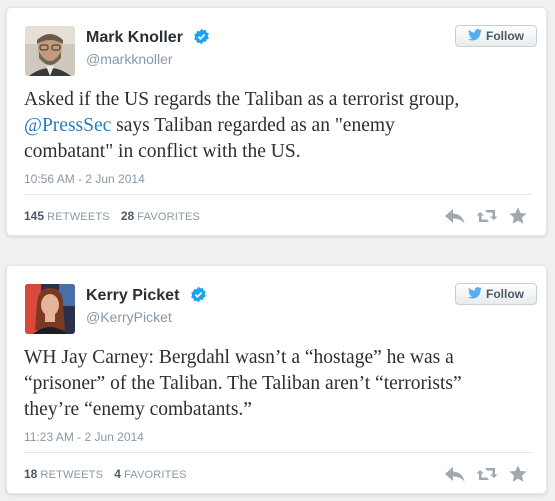 The width and height of the screenshot is (555, 501). What do you see at coordinates (30, 474) in the screenshot?
I see `retweet-count: 18` at bounding box center [30, 474].